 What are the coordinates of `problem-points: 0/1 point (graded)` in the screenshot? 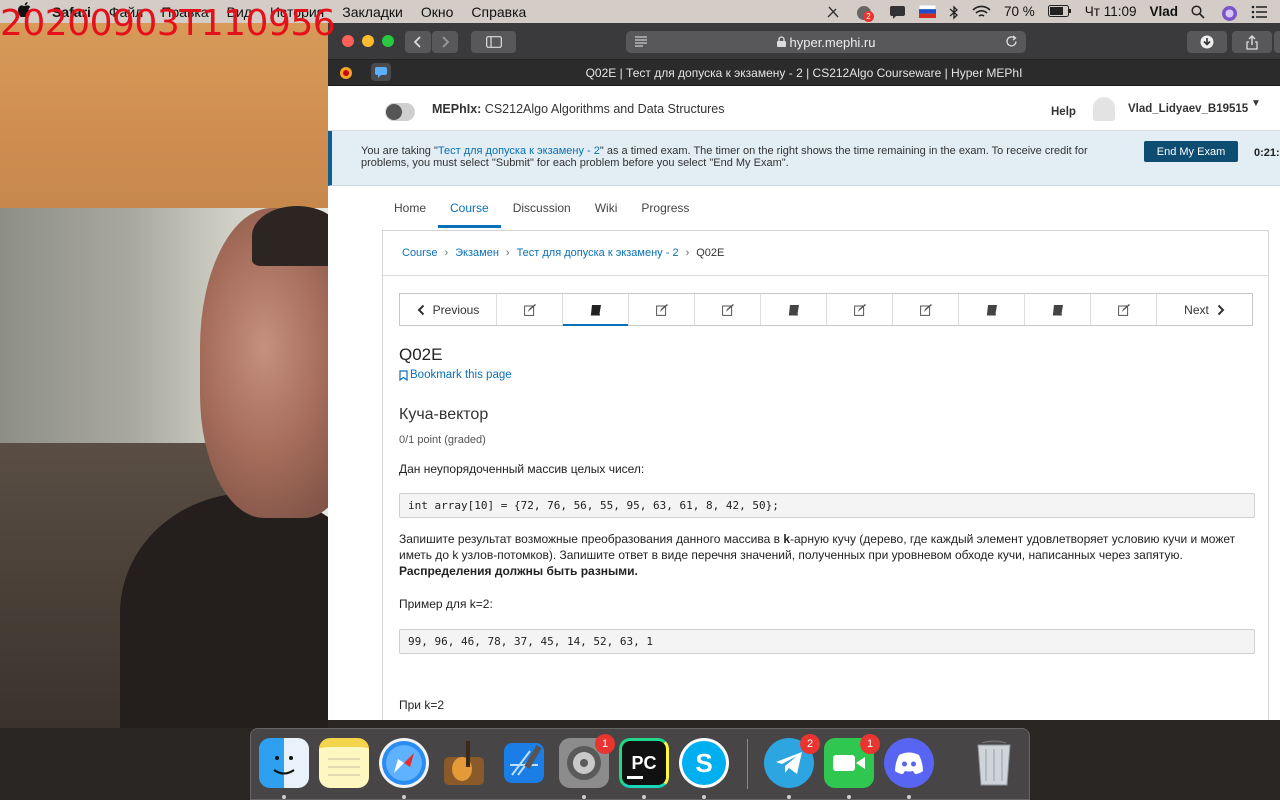 It's located at (442, 440).